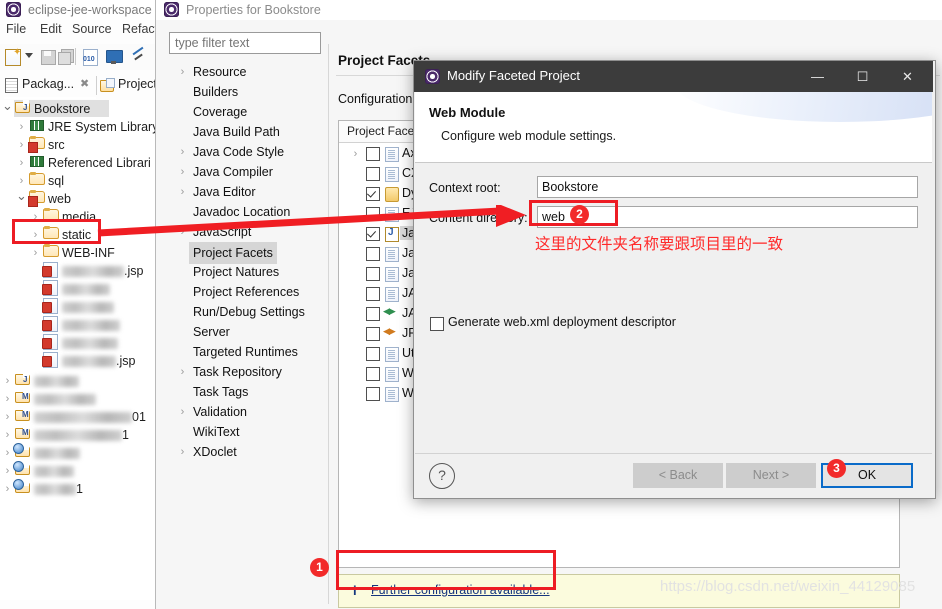 The height and width of the screenshot is (609, 942). Describe the element at coordinates (14, 56) in the screenshot. I see `new-wizard-icon: ✦` at that location.